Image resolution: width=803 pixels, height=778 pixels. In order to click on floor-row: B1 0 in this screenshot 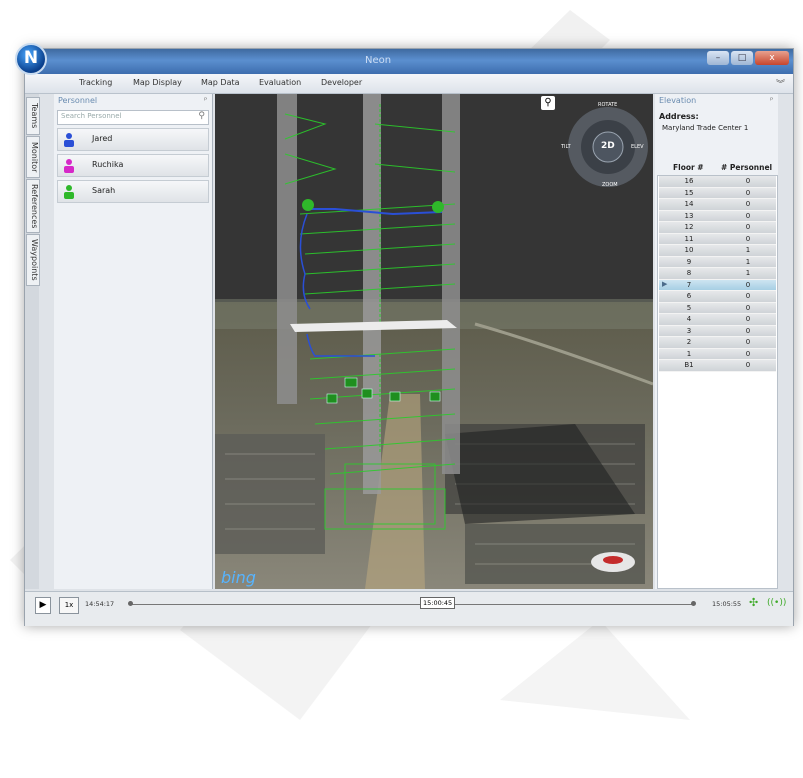, I will do `click(717, 366)`.